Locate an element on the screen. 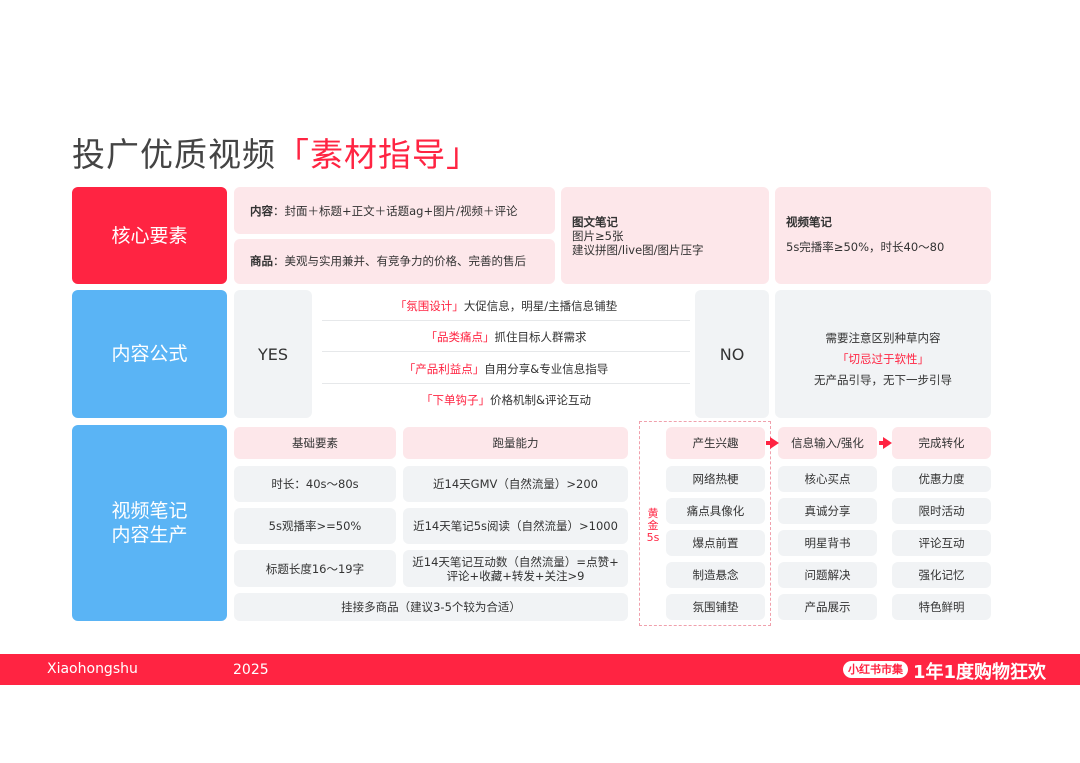 The width and height of the screenshot is (1080, 763). info-cell-text: 问题解决 is located at coordinates (827, 575).